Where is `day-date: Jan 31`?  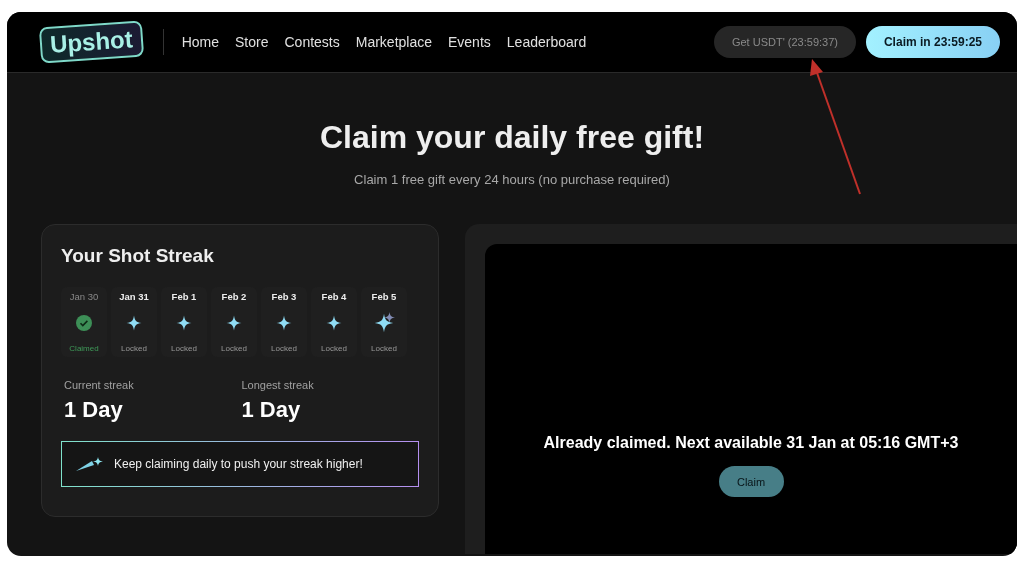 day-date: Jan 31 is located at coordinates (134, 296).